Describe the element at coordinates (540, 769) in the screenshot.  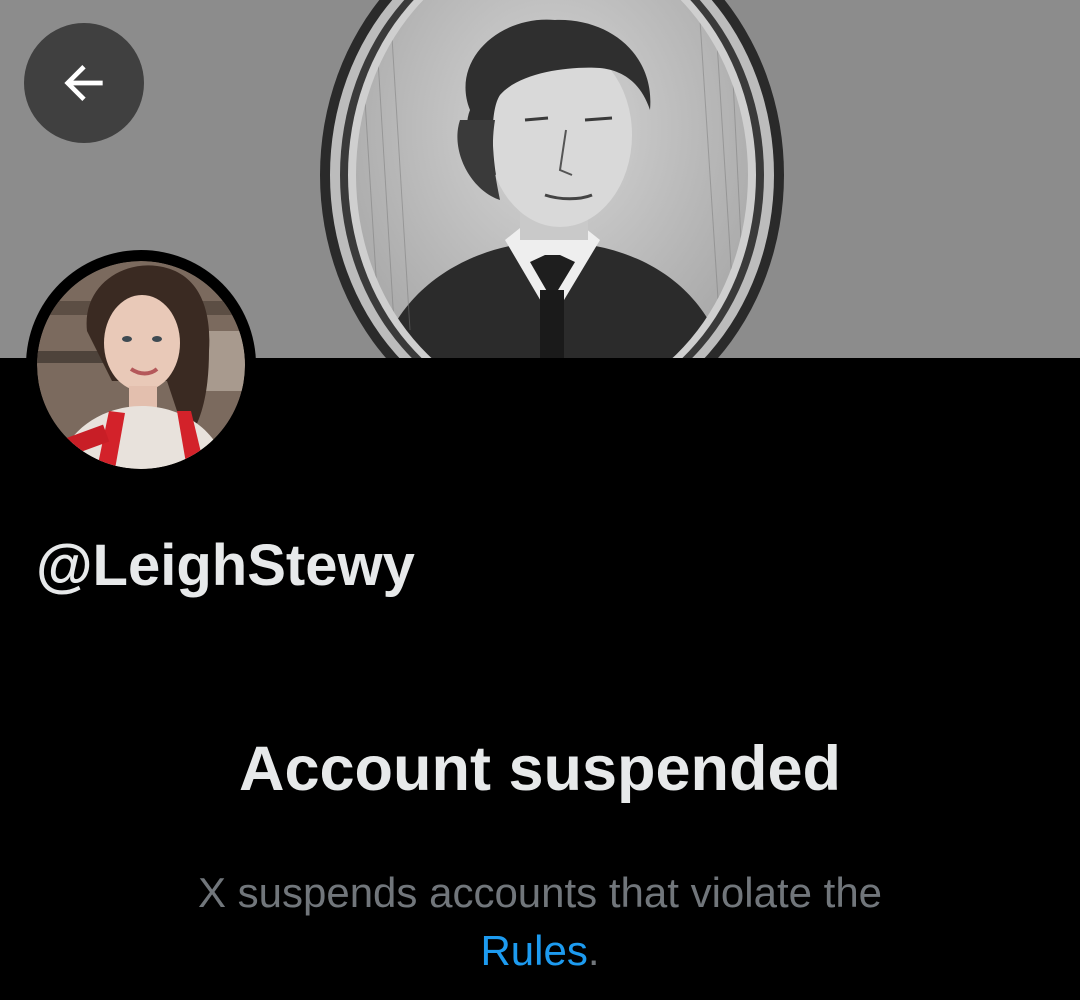
I see `suspension-title: Account suspended` at that location.